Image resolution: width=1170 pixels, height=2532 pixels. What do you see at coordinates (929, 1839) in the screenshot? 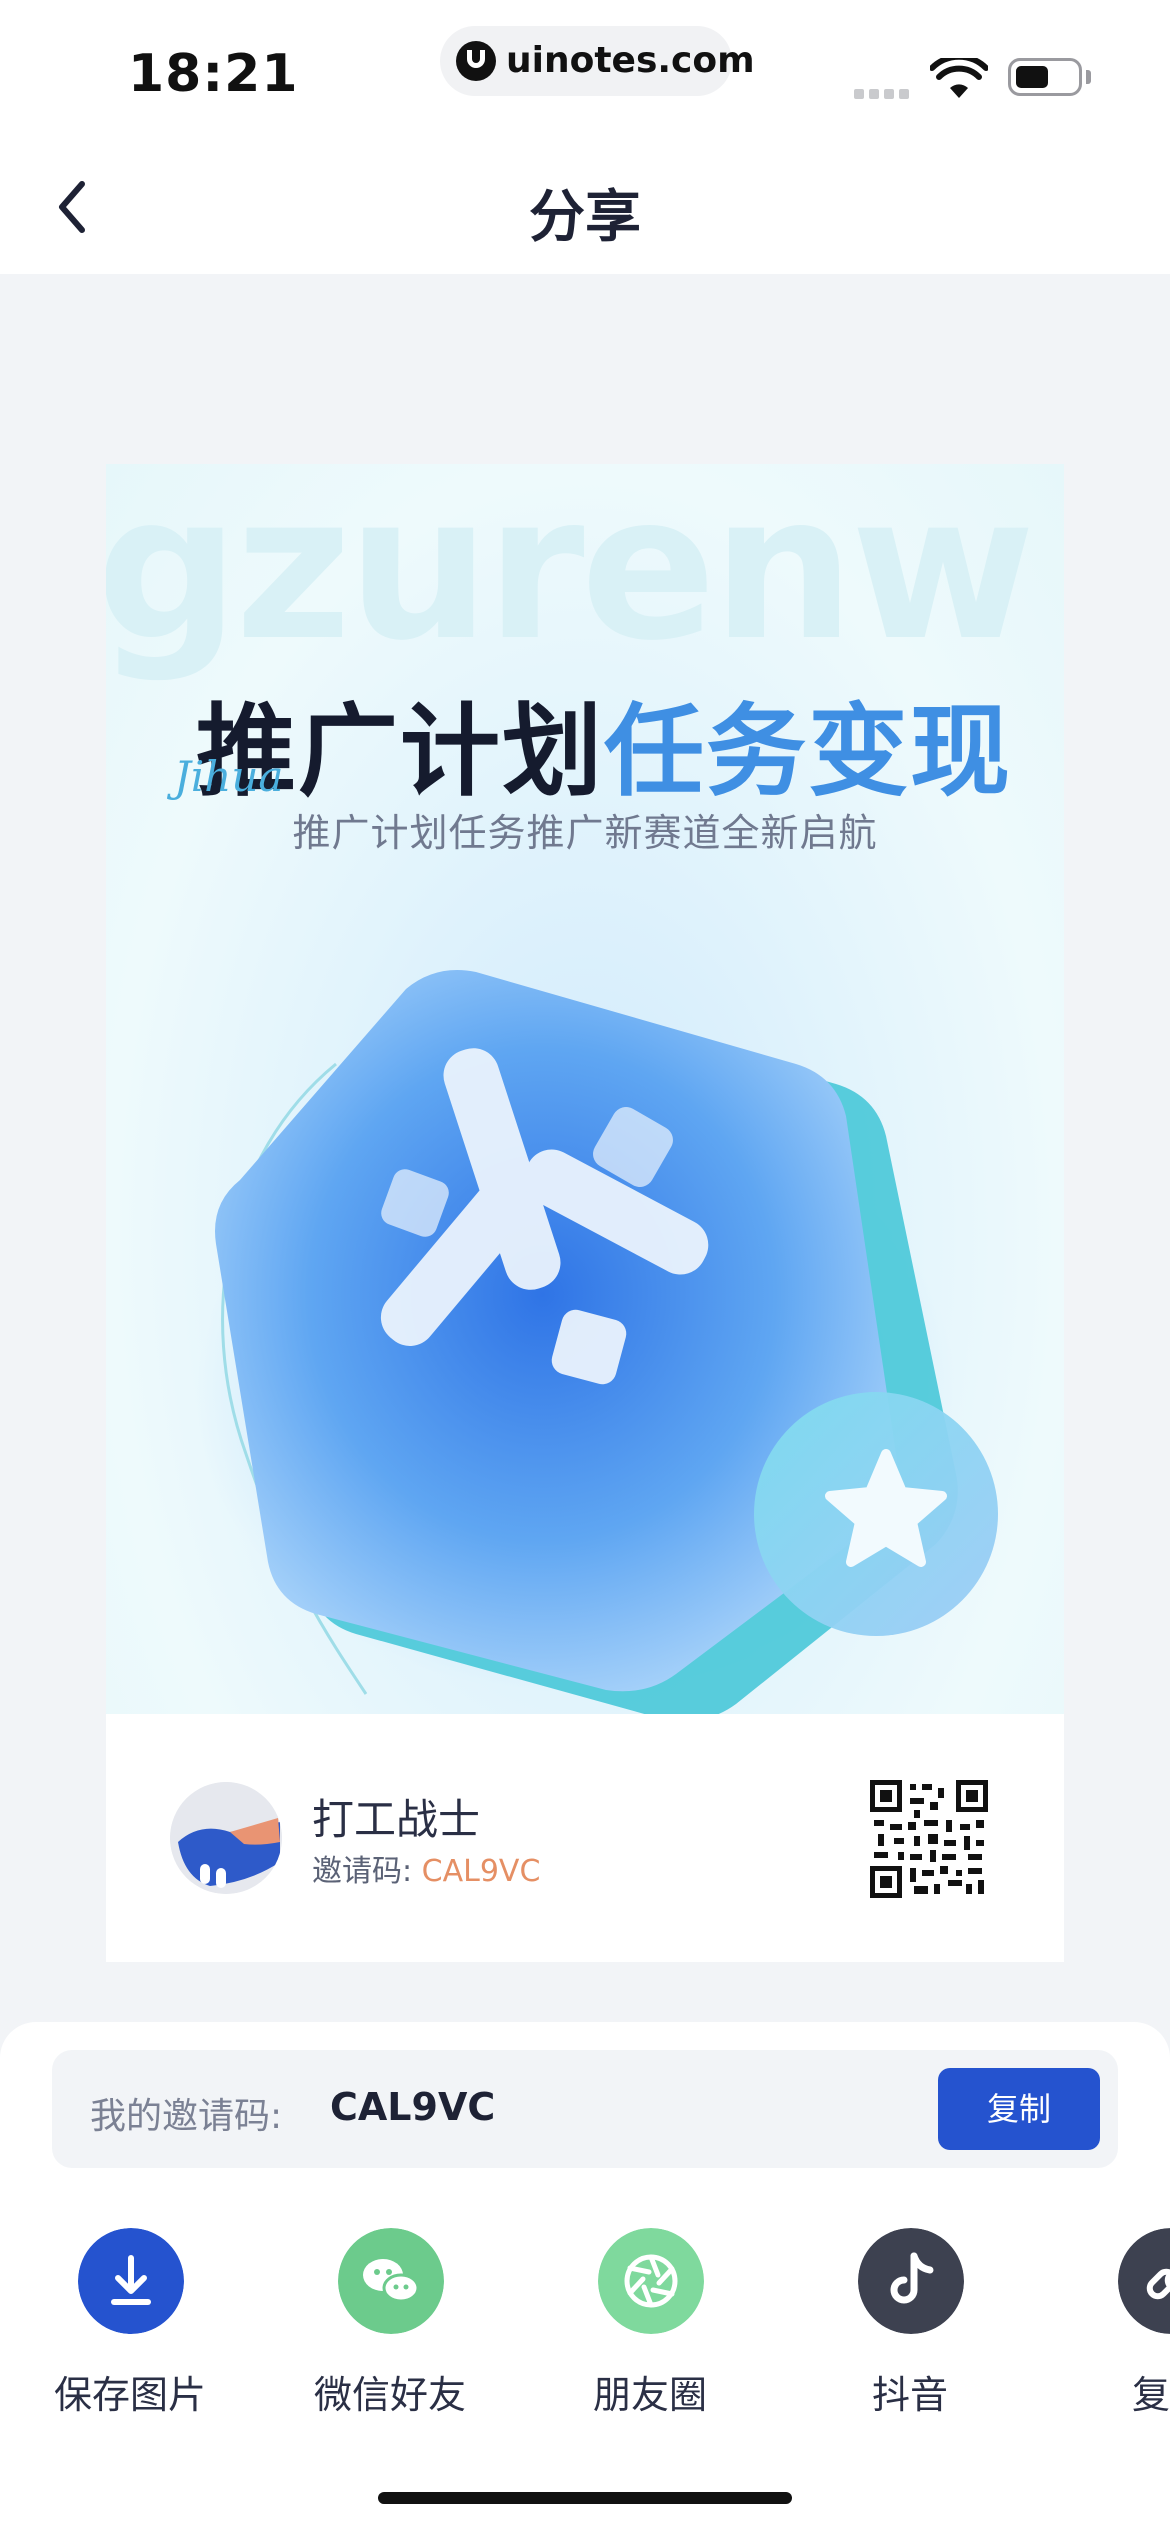
I see `qr-code-icon` at bounding box center [929, 1839].